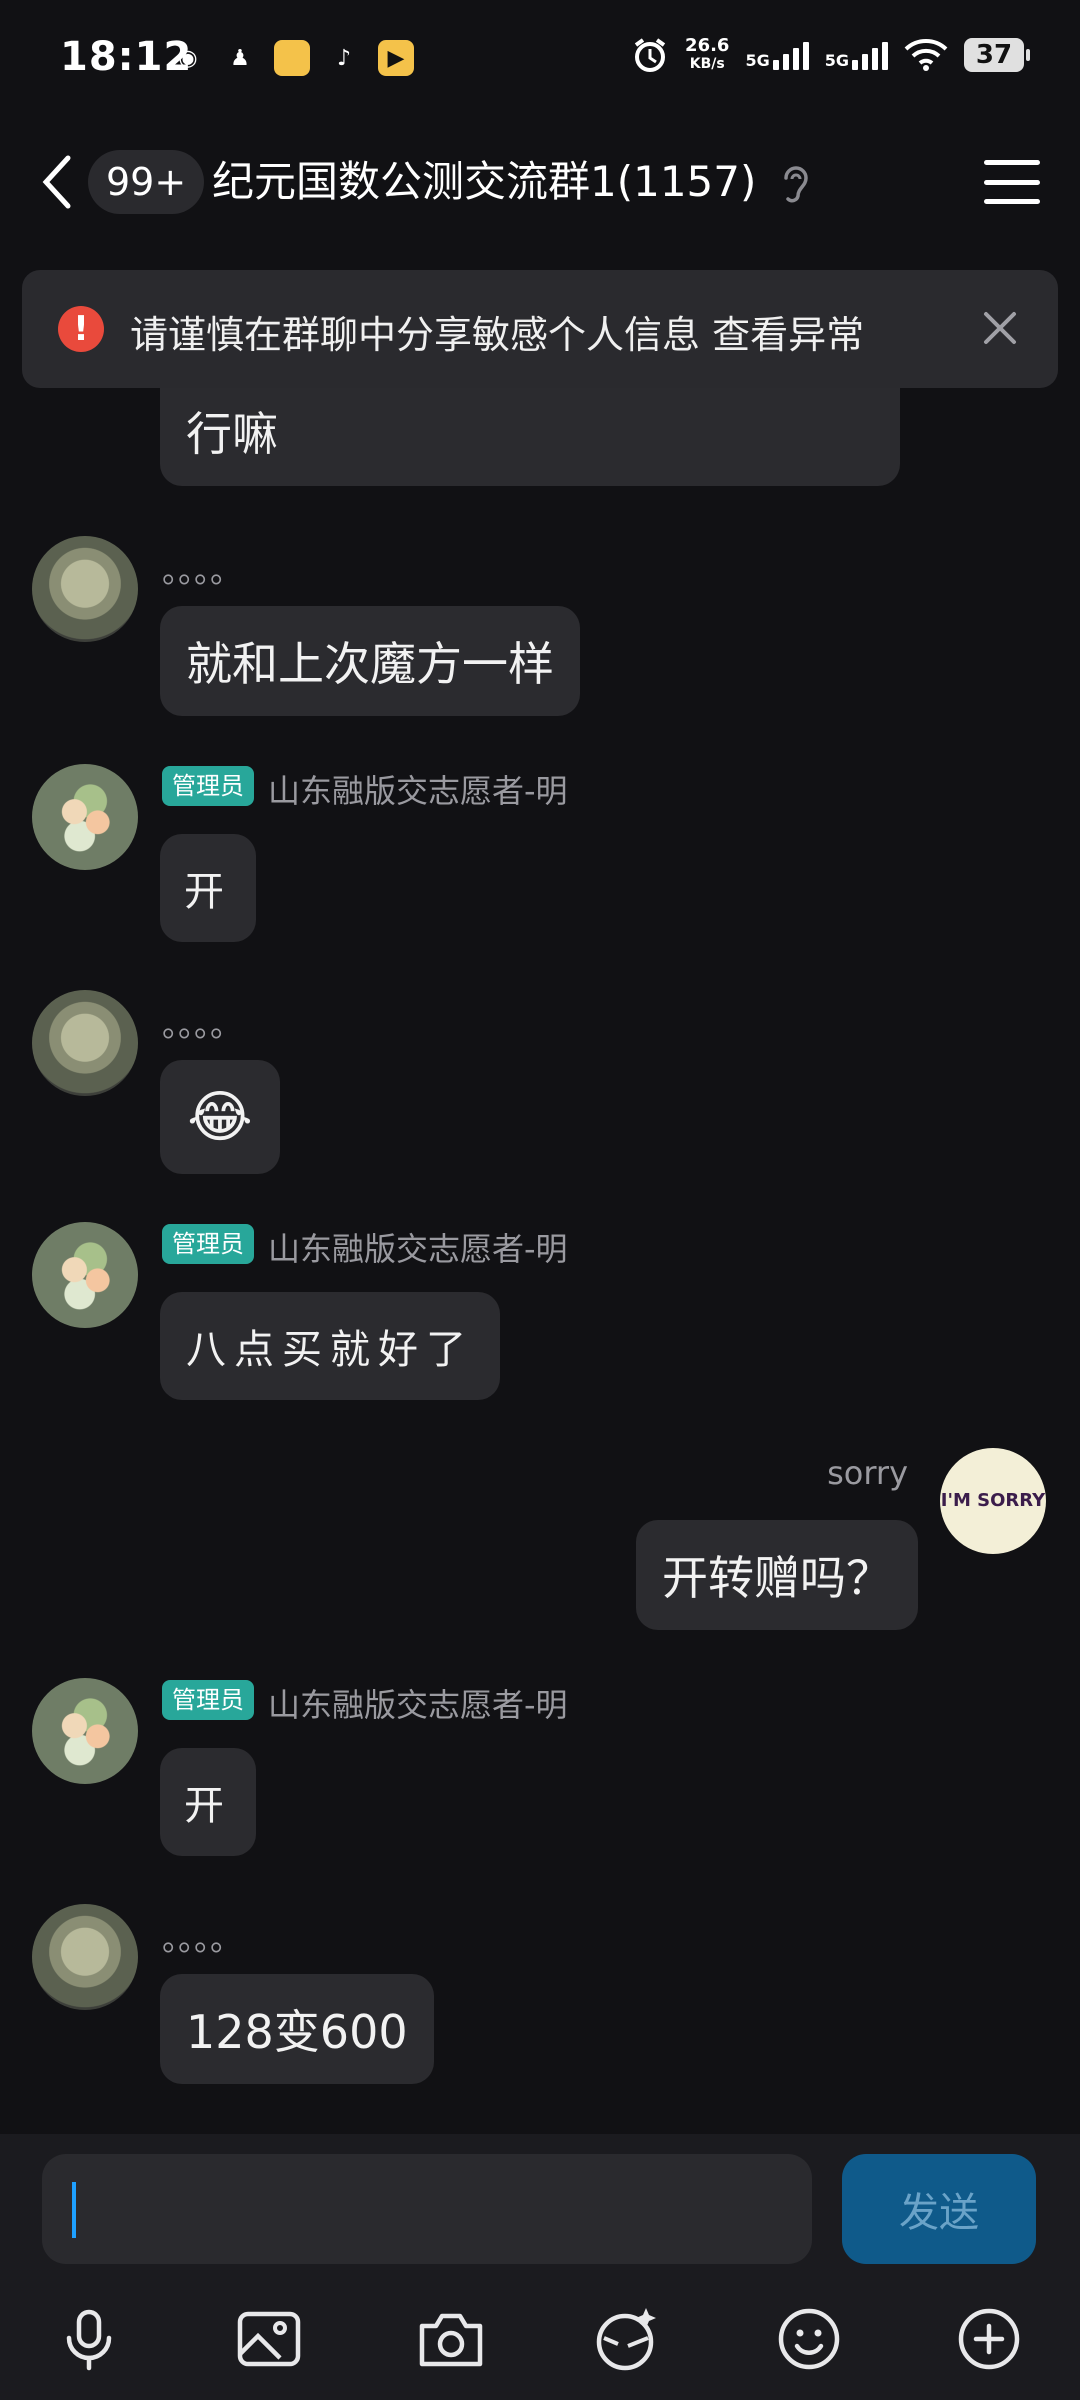 This screenshot has height=2400, width=1080. I want to click on sender-name: sorry, so click(867, 1473).